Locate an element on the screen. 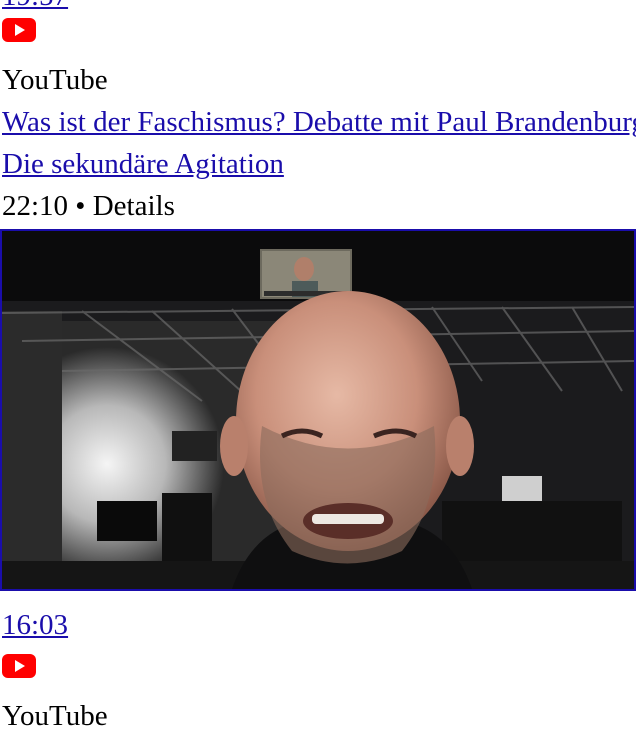 The height and width of the screenshot is (734, 636). previous-duration-link: 19:57 is located at coordinates (35, 6).